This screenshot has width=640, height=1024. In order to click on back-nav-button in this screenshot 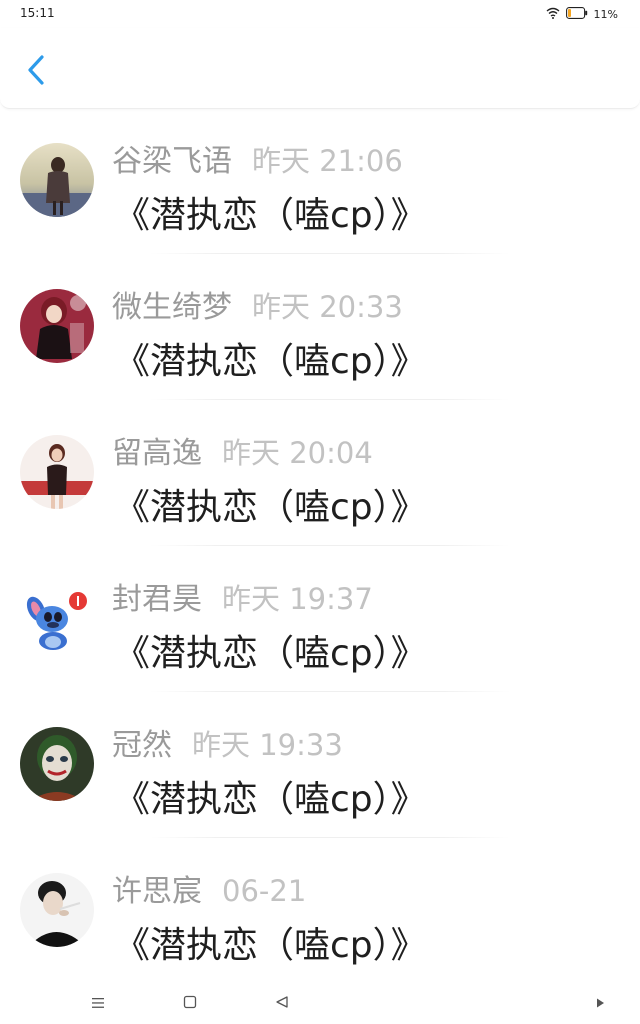, I will do `click(282, 1003)`.